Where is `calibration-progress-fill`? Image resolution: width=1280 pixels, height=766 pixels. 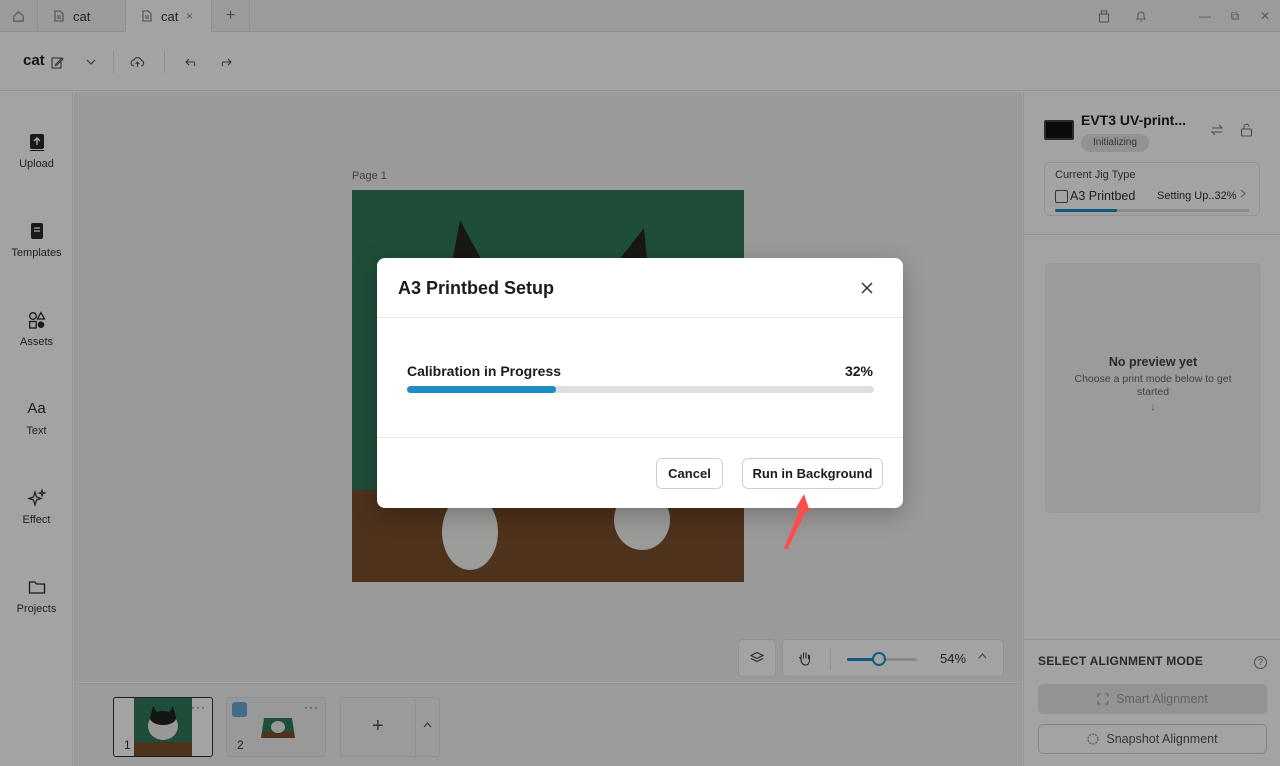
calibration-progress-fill is located at coordinates (482, 389).